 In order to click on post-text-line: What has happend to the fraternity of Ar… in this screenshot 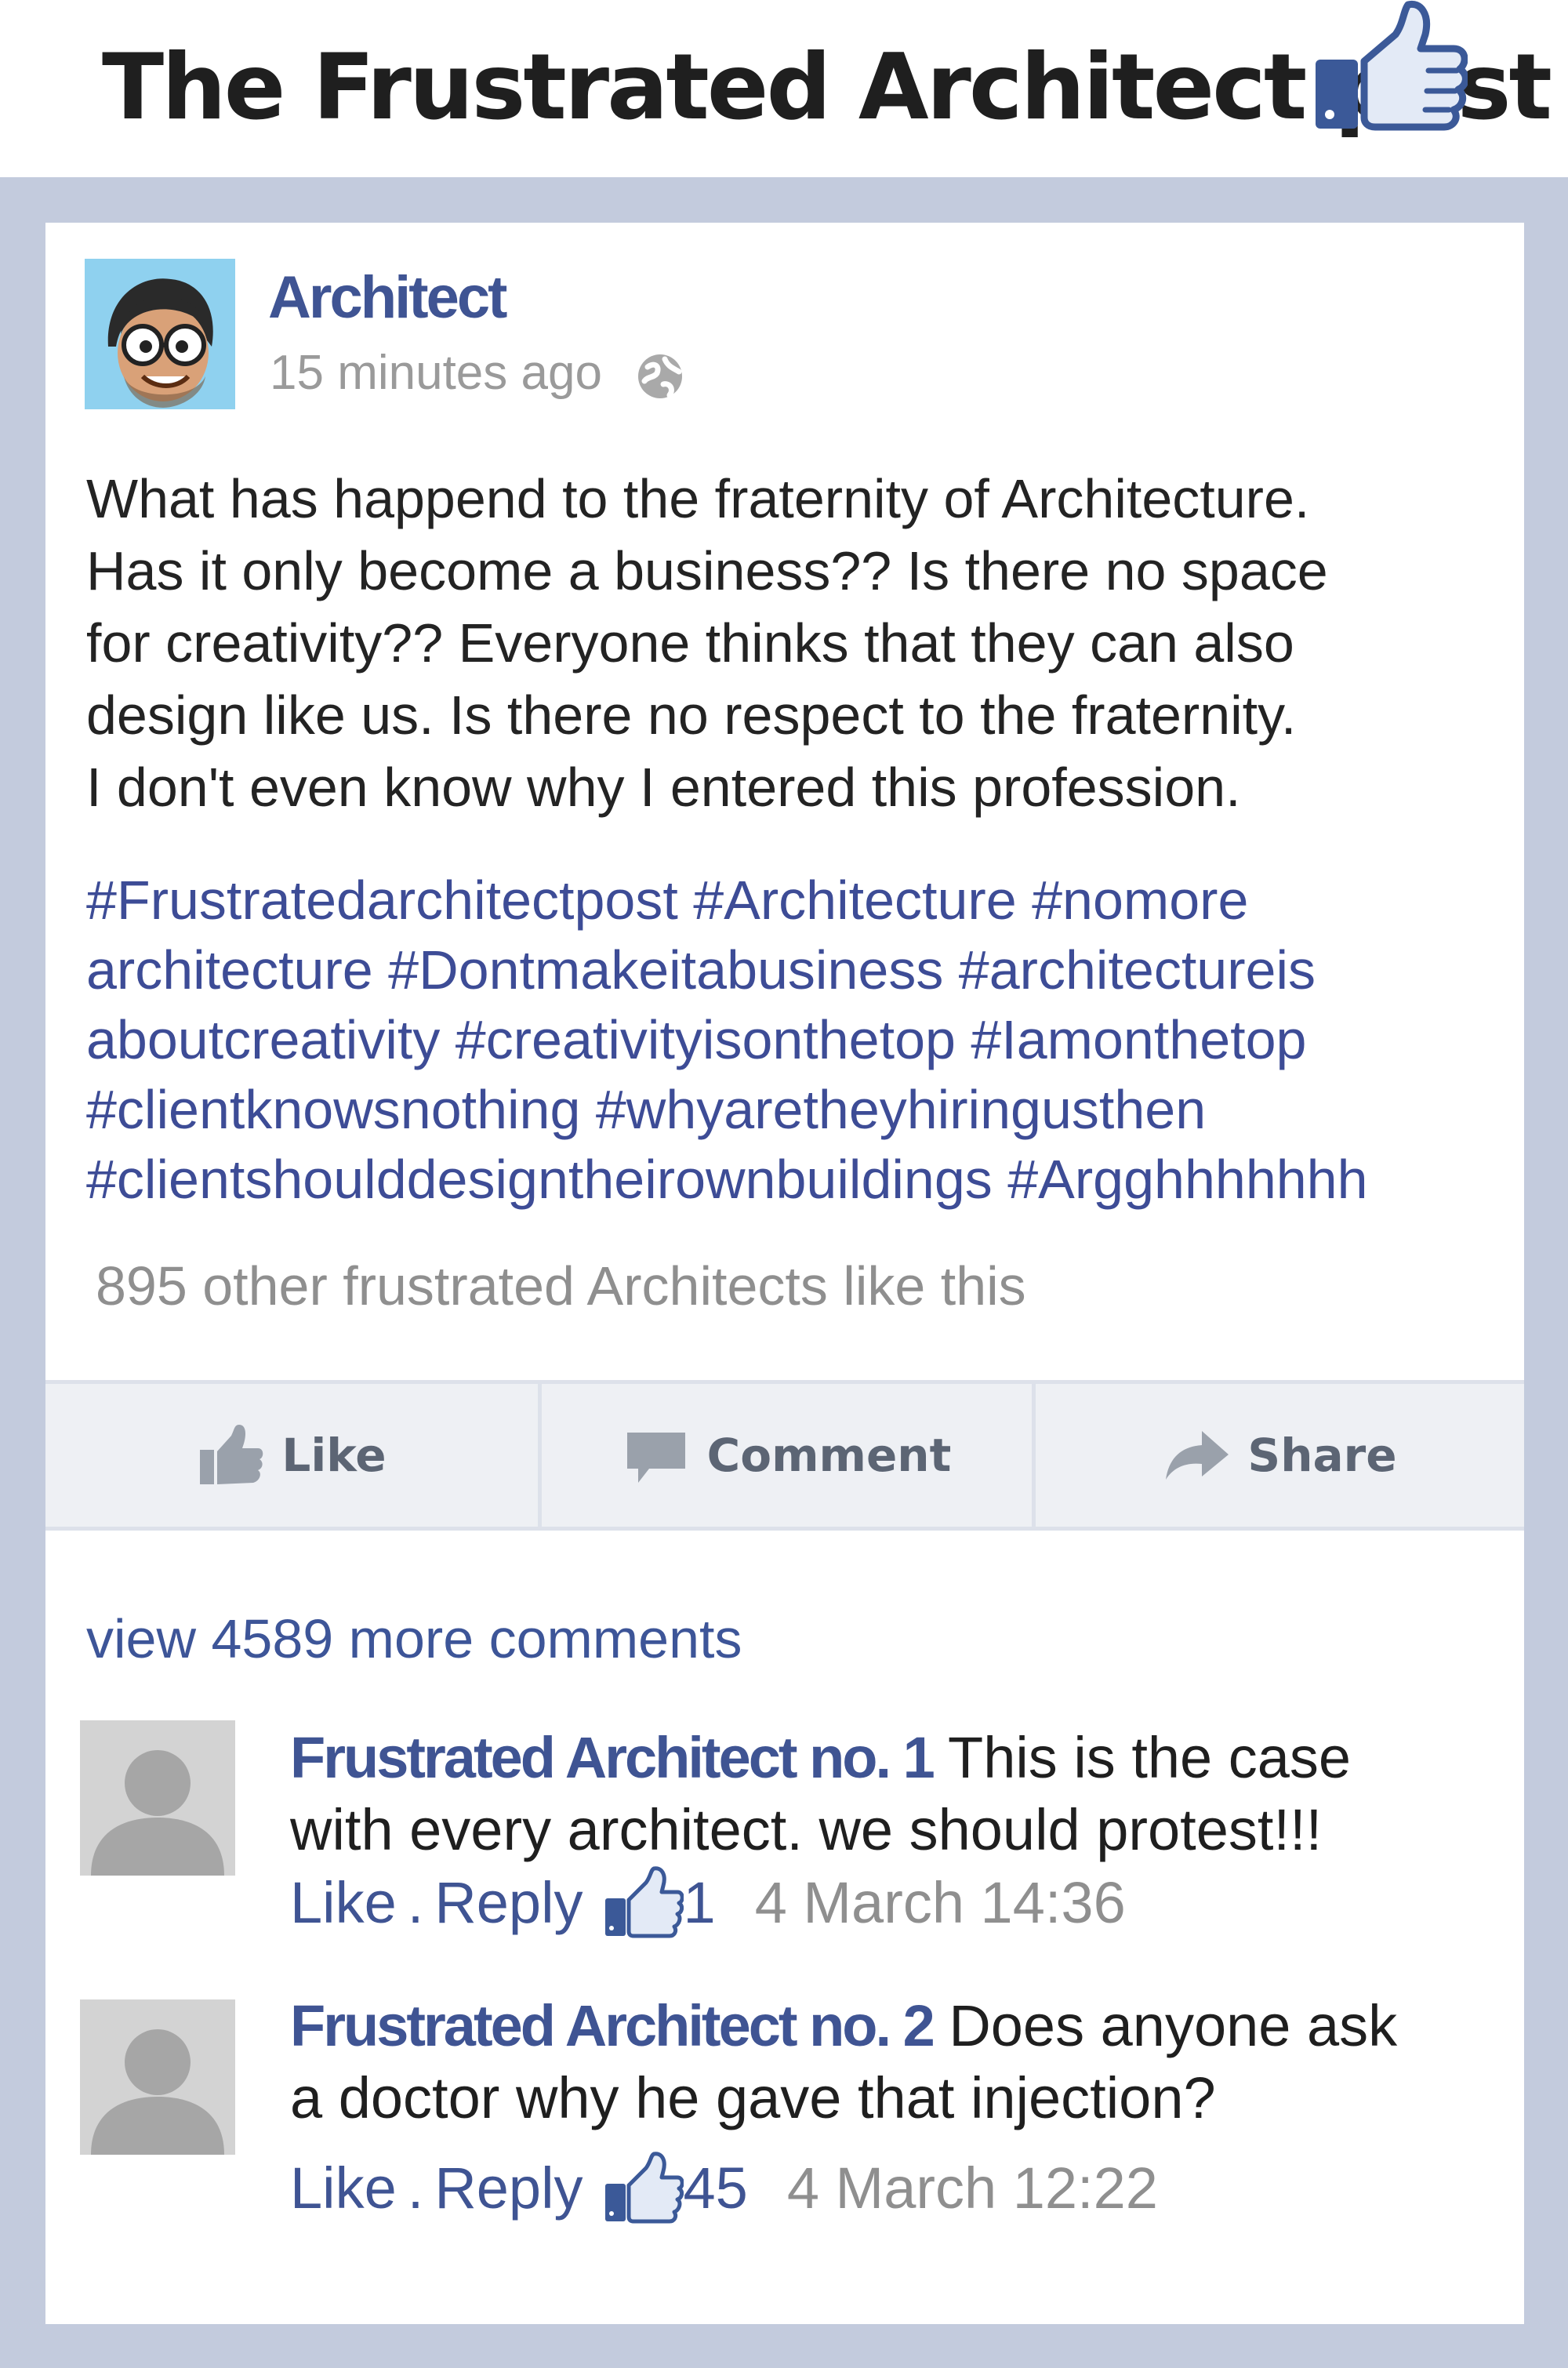, I will do `click(698, 498)`.